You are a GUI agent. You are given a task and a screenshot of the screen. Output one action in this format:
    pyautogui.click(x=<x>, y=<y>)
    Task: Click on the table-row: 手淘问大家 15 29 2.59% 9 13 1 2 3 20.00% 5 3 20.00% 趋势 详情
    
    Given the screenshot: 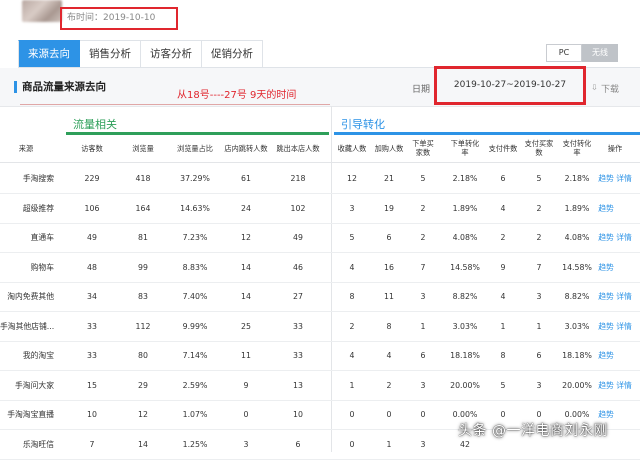 What is the action you would take?
    pyautogui.click(x=320, y=386)
    